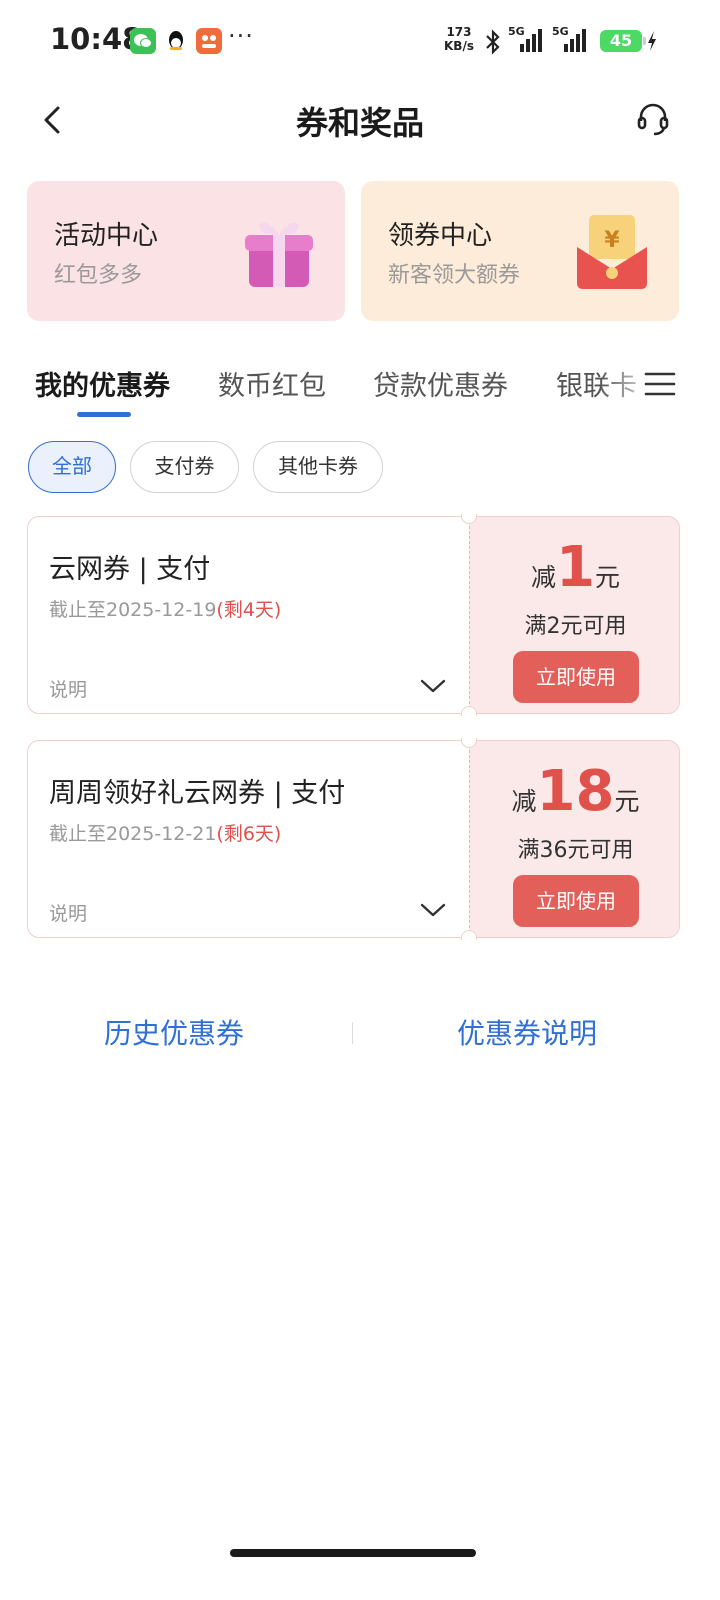 The width and height of the screenshot is (720, 1600). What do you see at coordinates (493, 42) in the screenshot?
I see `bluetooth-icon` at bounding box center [493, 42].